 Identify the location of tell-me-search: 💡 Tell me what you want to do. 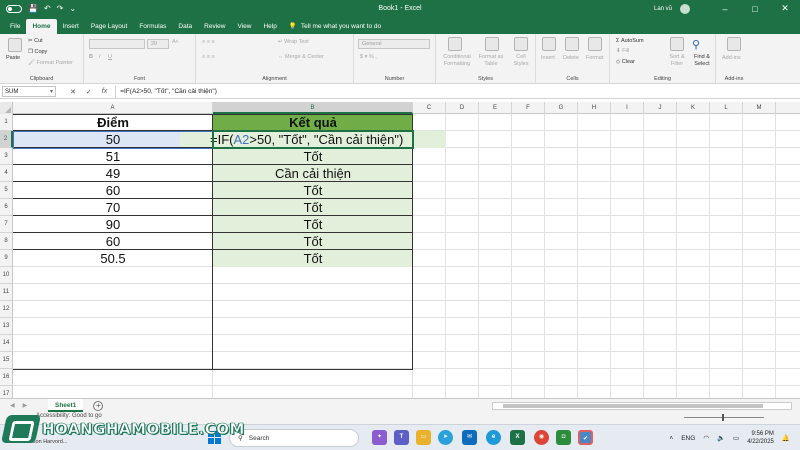
(335, 26).